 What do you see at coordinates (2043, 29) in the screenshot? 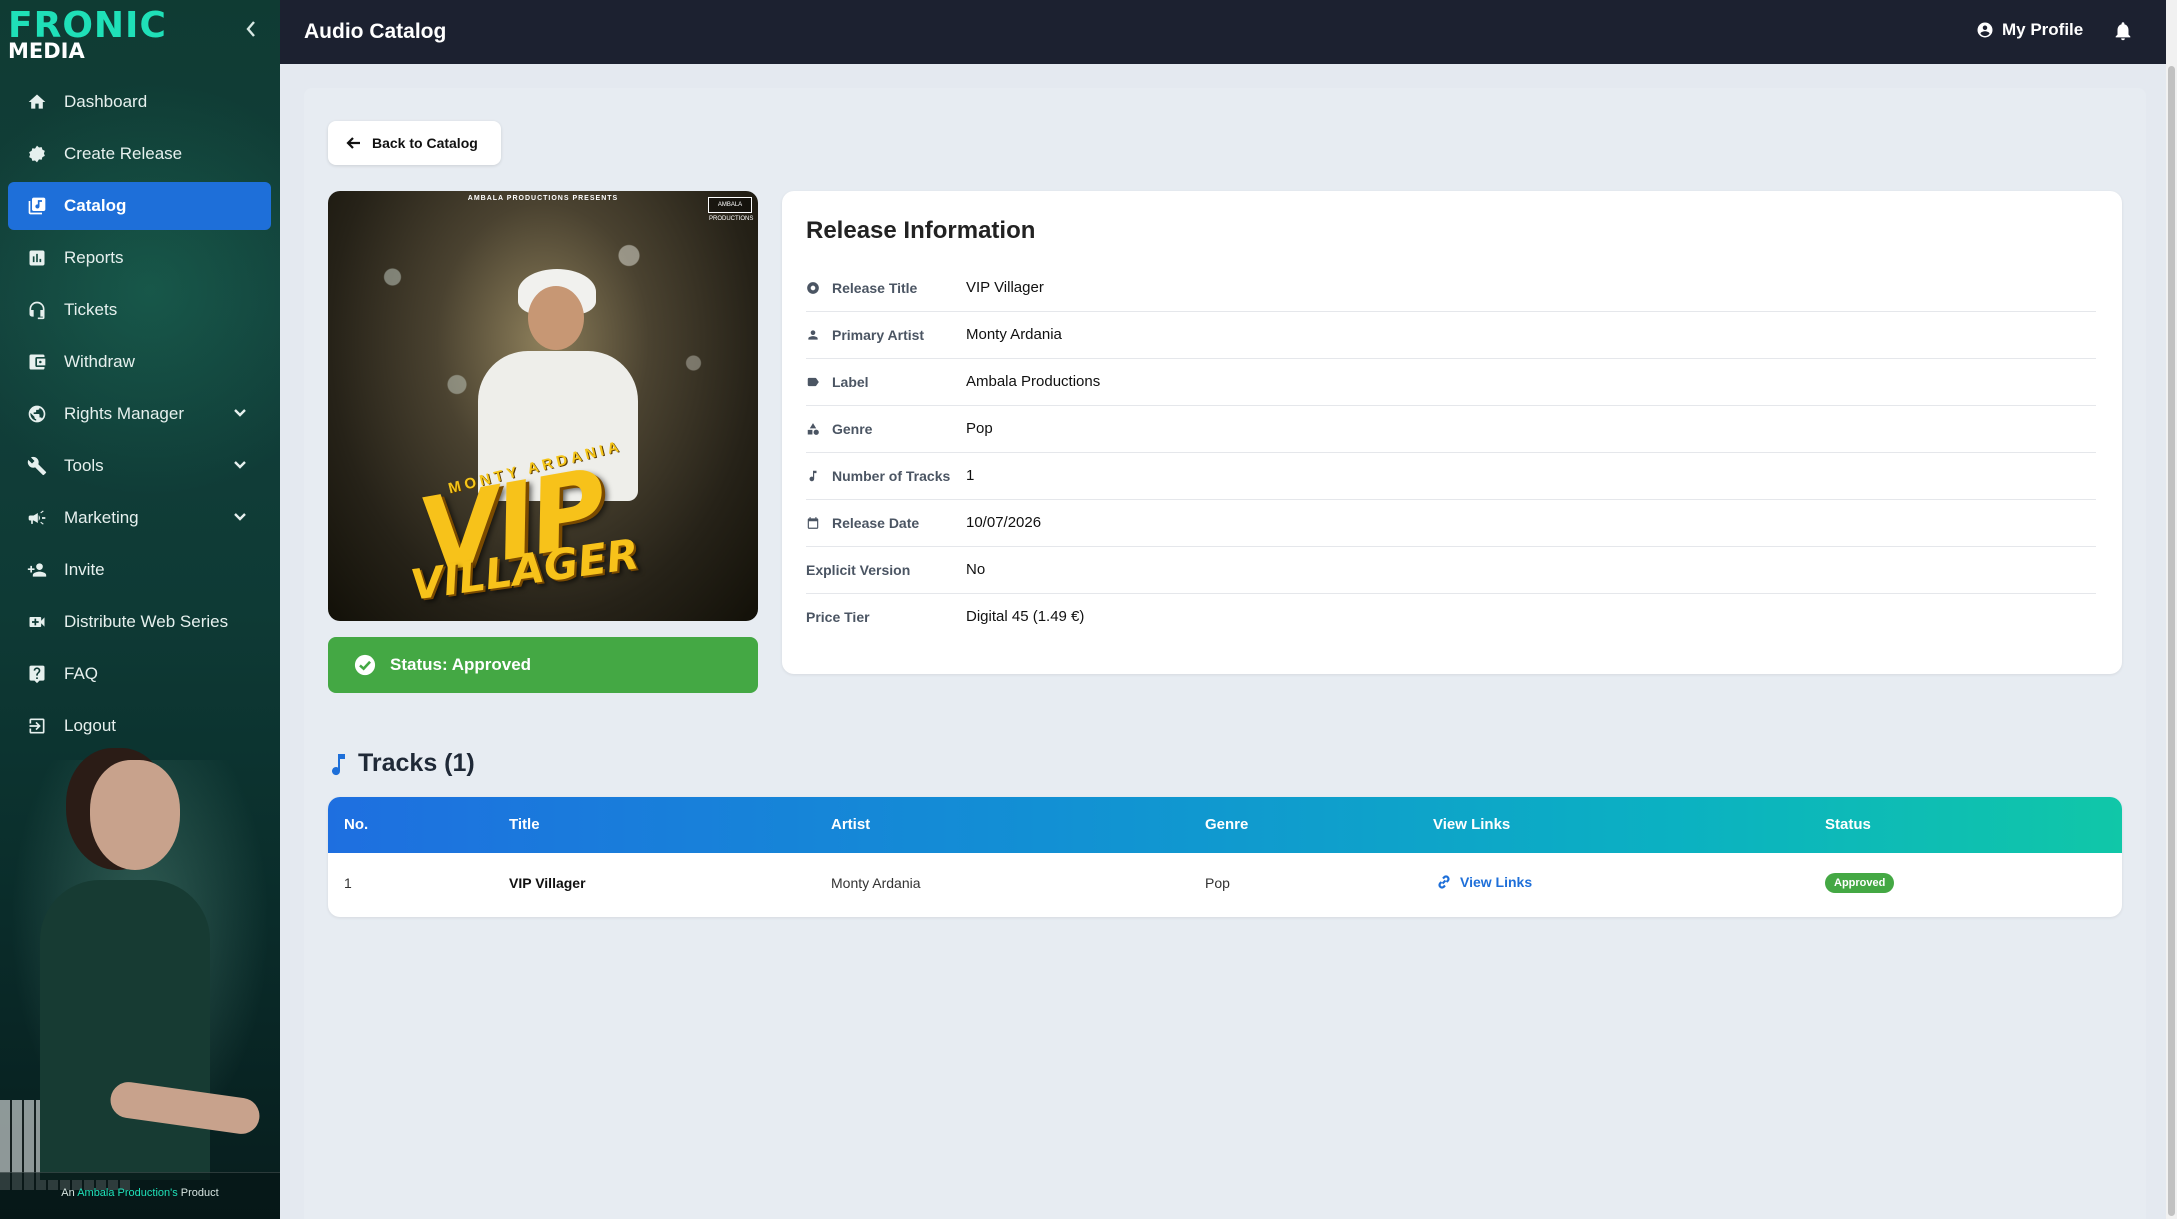
I see `my-profile-label: My Profile` at bounding box center [2043, 29].